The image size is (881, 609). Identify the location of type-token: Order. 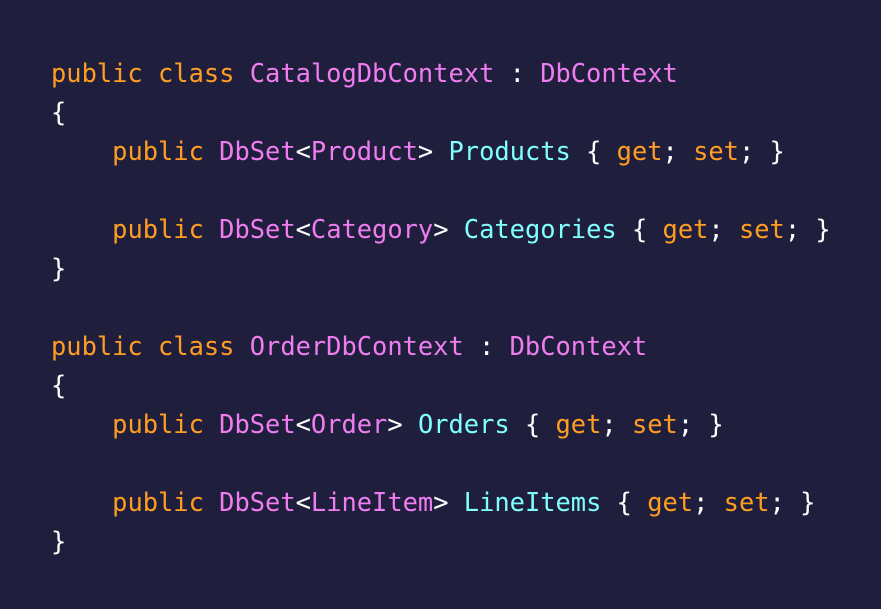
(349, 424).